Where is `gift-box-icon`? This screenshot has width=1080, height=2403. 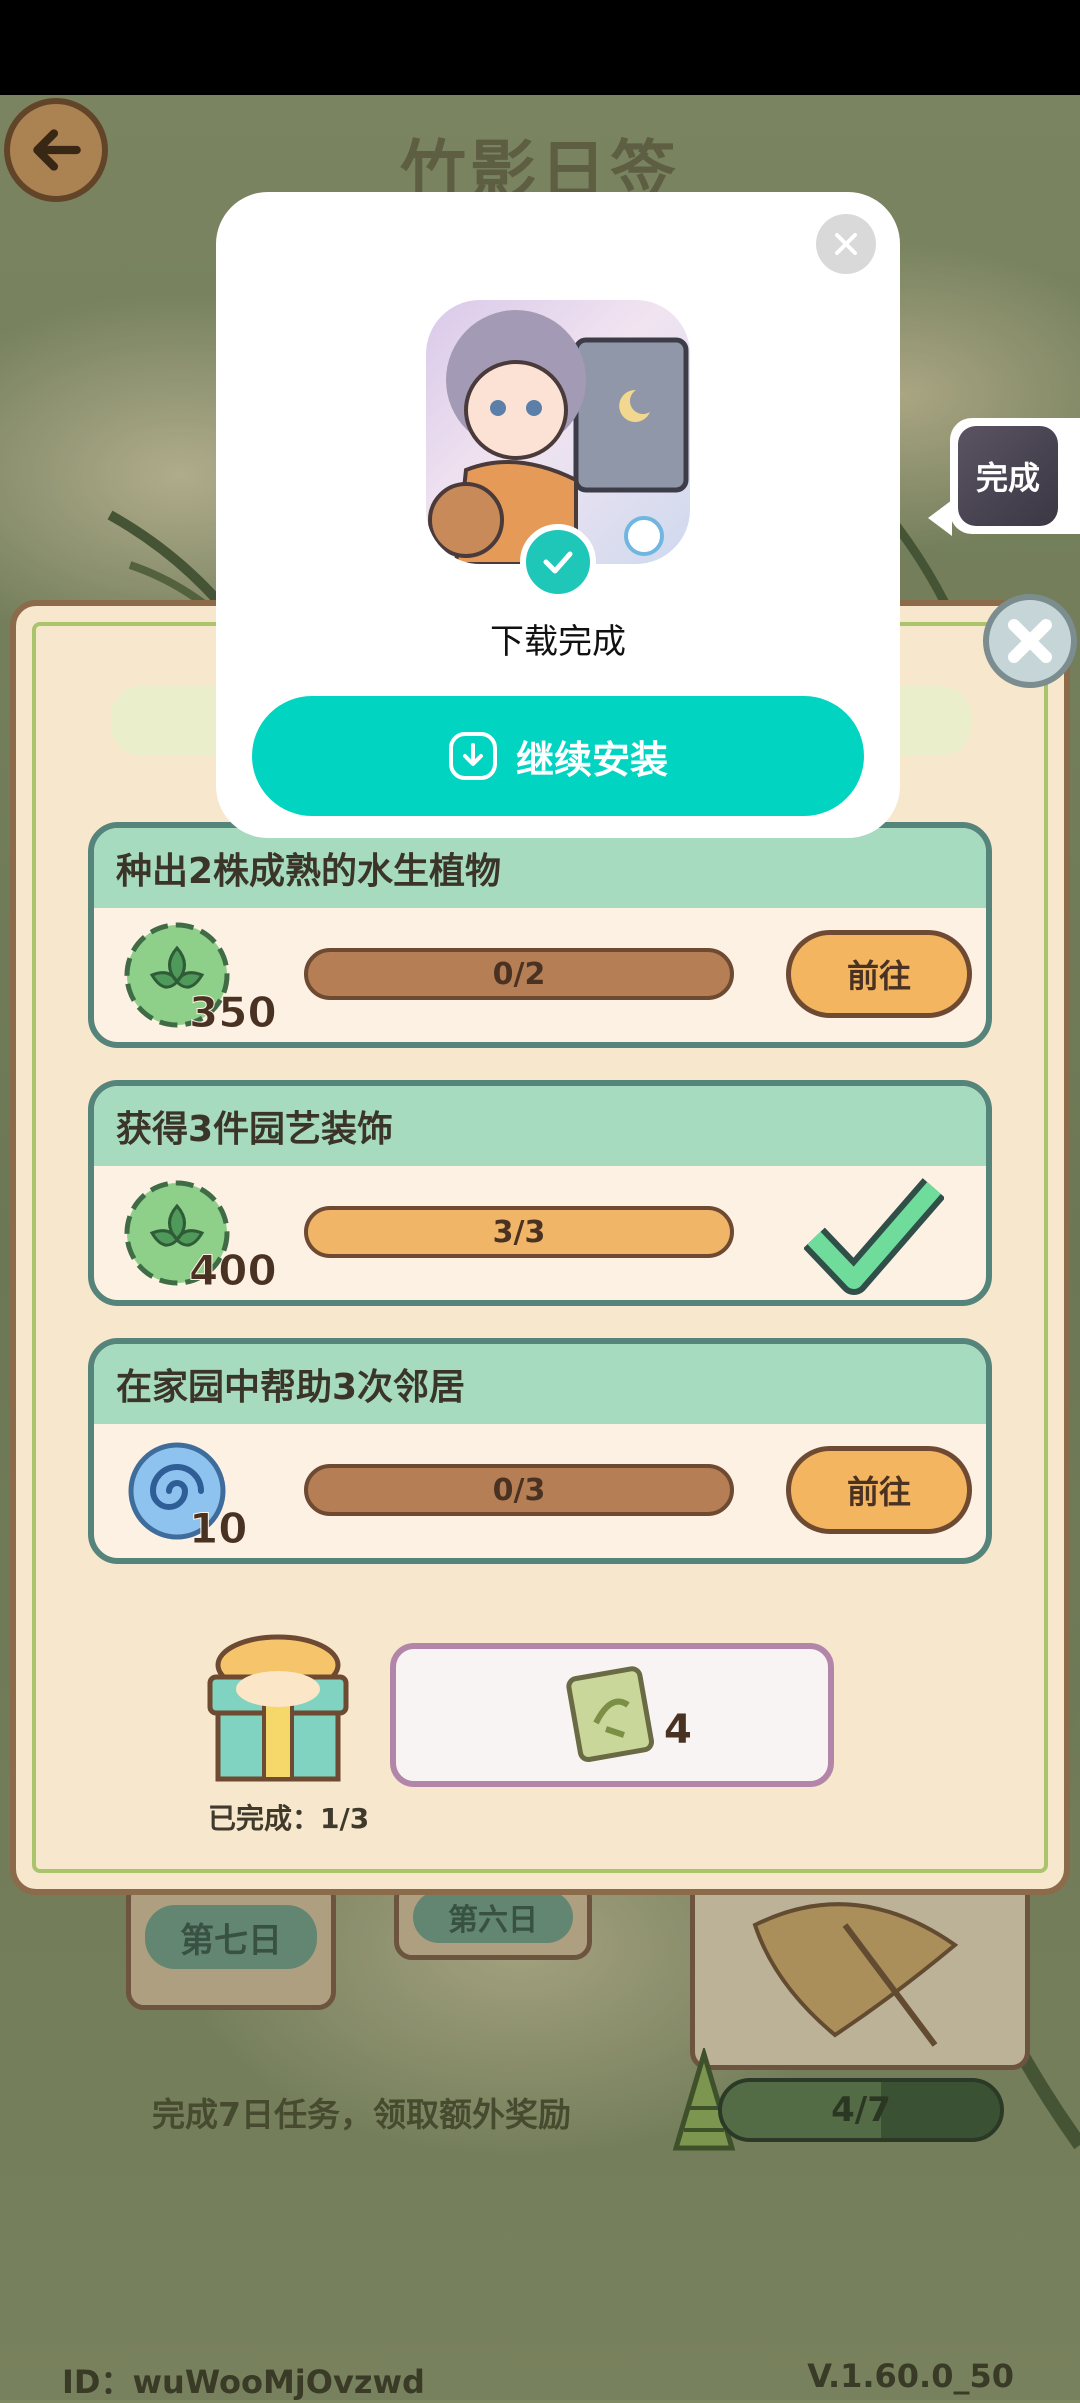
gift-box-icon is located at coordinates (278, 1705).